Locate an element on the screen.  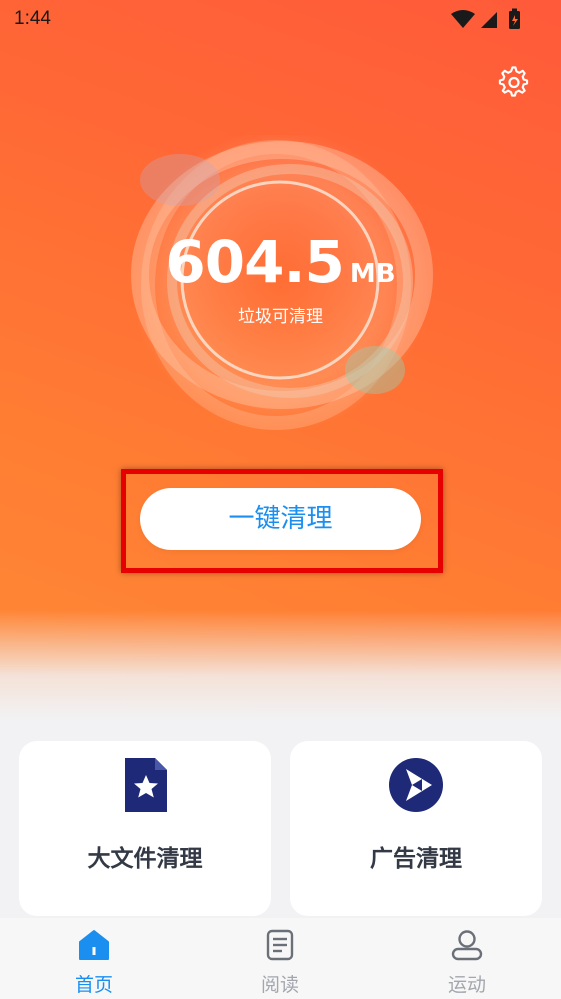
gear-icon is located at coordinates (513, 81).